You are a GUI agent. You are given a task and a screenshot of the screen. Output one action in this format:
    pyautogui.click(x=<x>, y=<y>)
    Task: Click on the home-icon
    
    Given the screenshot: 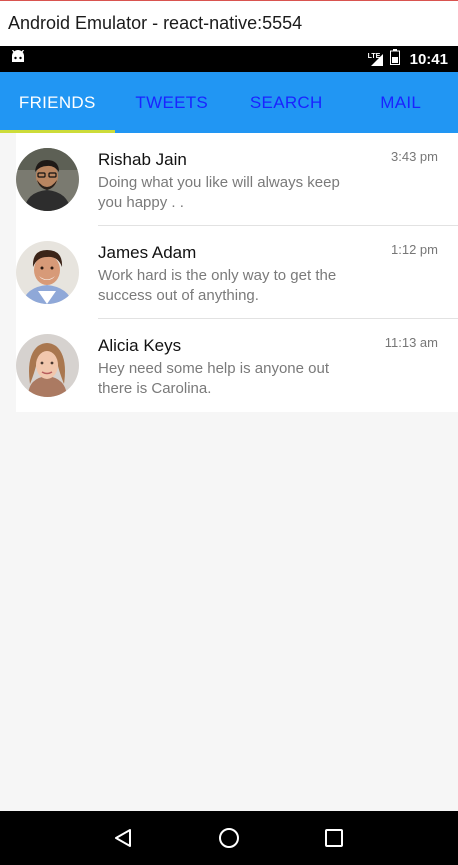 What is the action you would take?
    pyautogui.click(x=229, y=838)
    